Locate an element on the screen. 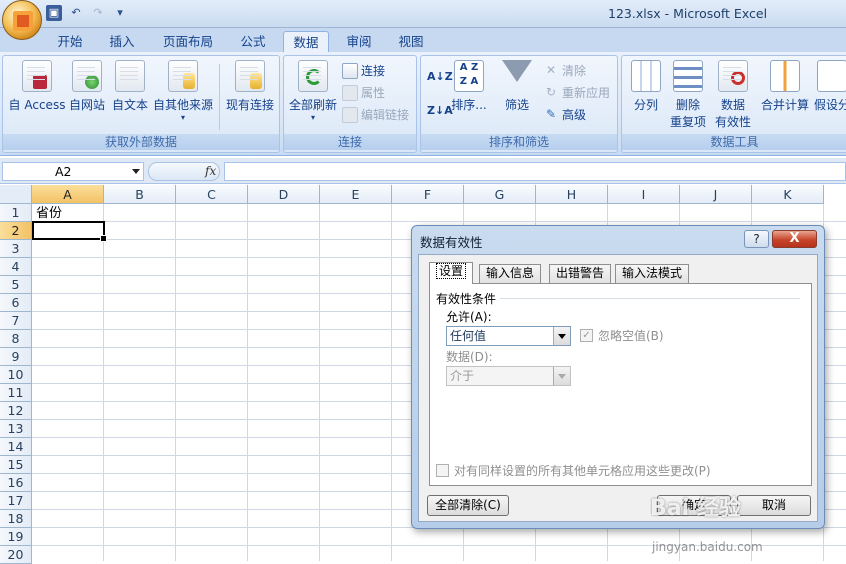 This screenshot has width=846, height=564. tab-settings: 设置 is located at coordinates (451, 273).